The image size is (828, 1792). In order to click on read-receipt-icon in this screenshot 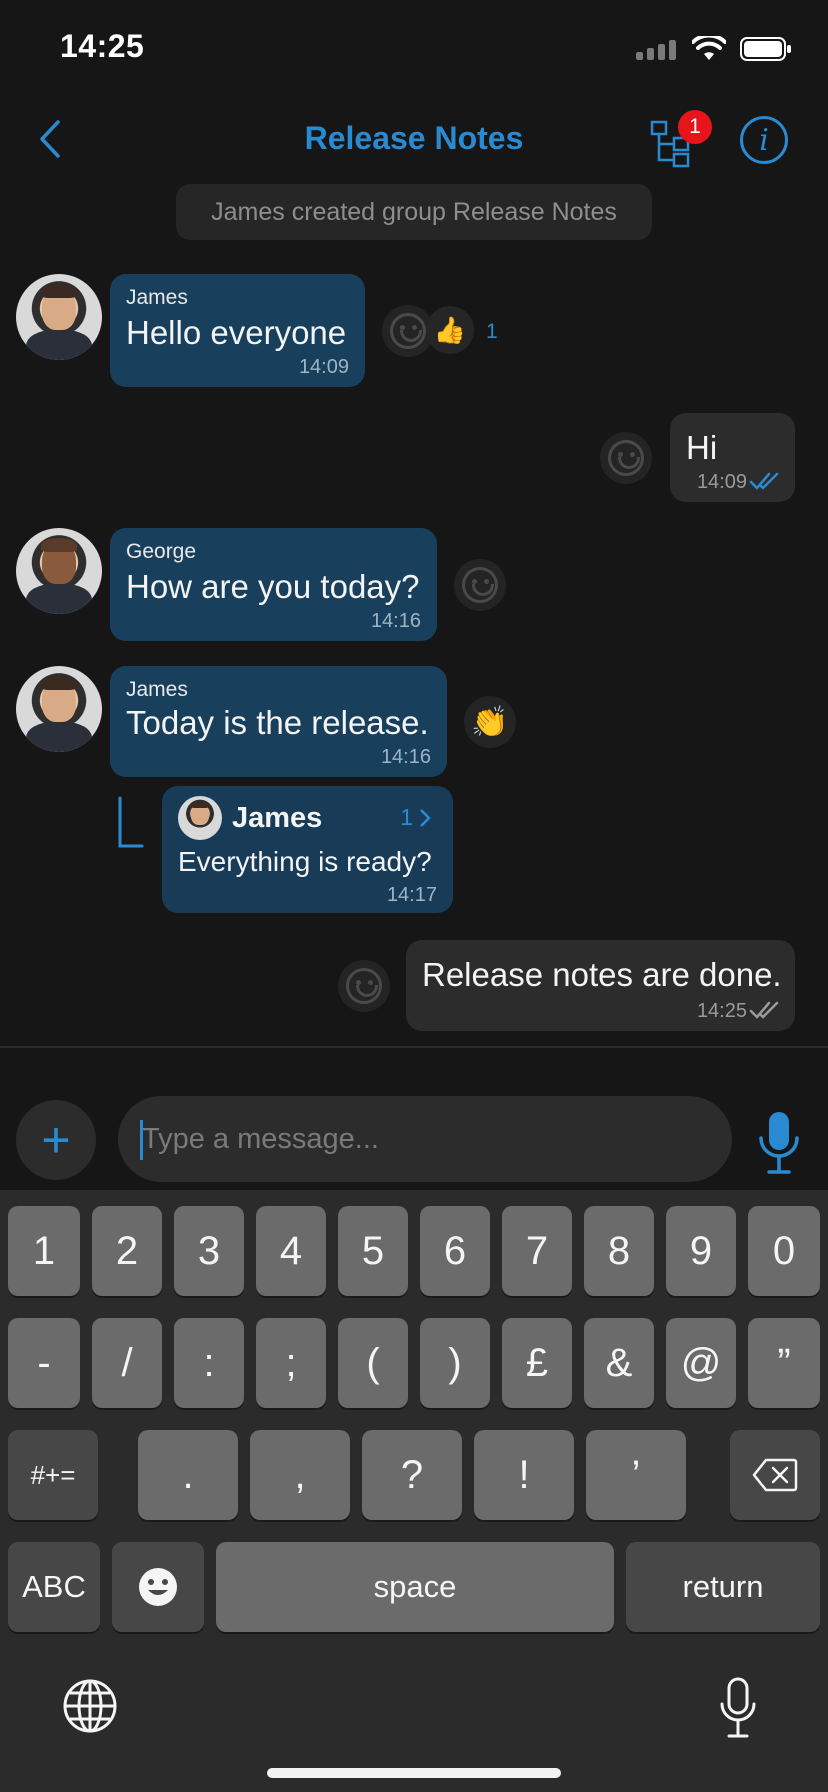, I will do `click(764, 481)`.